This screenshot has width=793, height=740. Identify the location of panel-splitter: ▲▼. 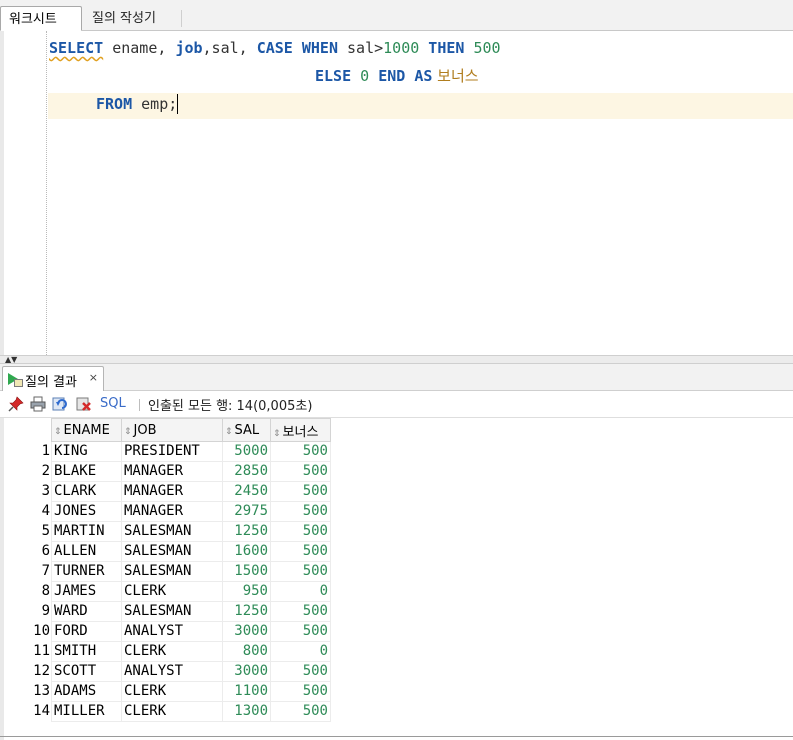
(396, 359).